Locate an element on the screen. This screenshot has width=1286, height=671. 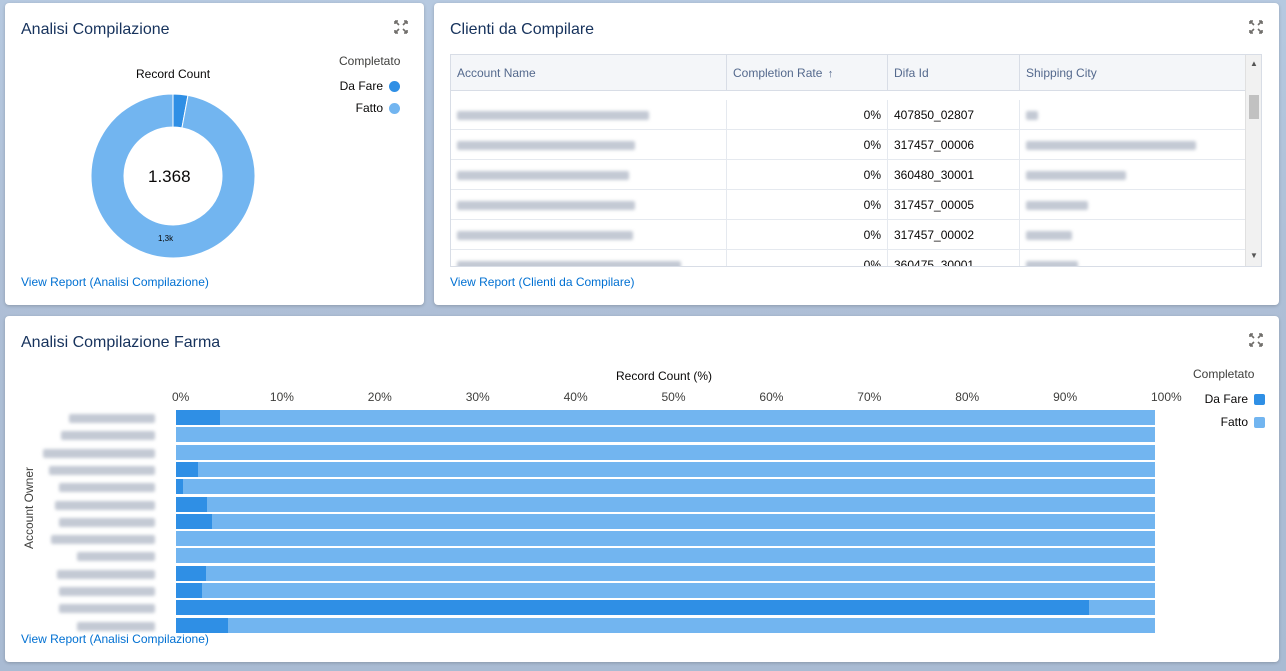
column-header-difa-id: Difa Id is located at coordinates (954, 72).